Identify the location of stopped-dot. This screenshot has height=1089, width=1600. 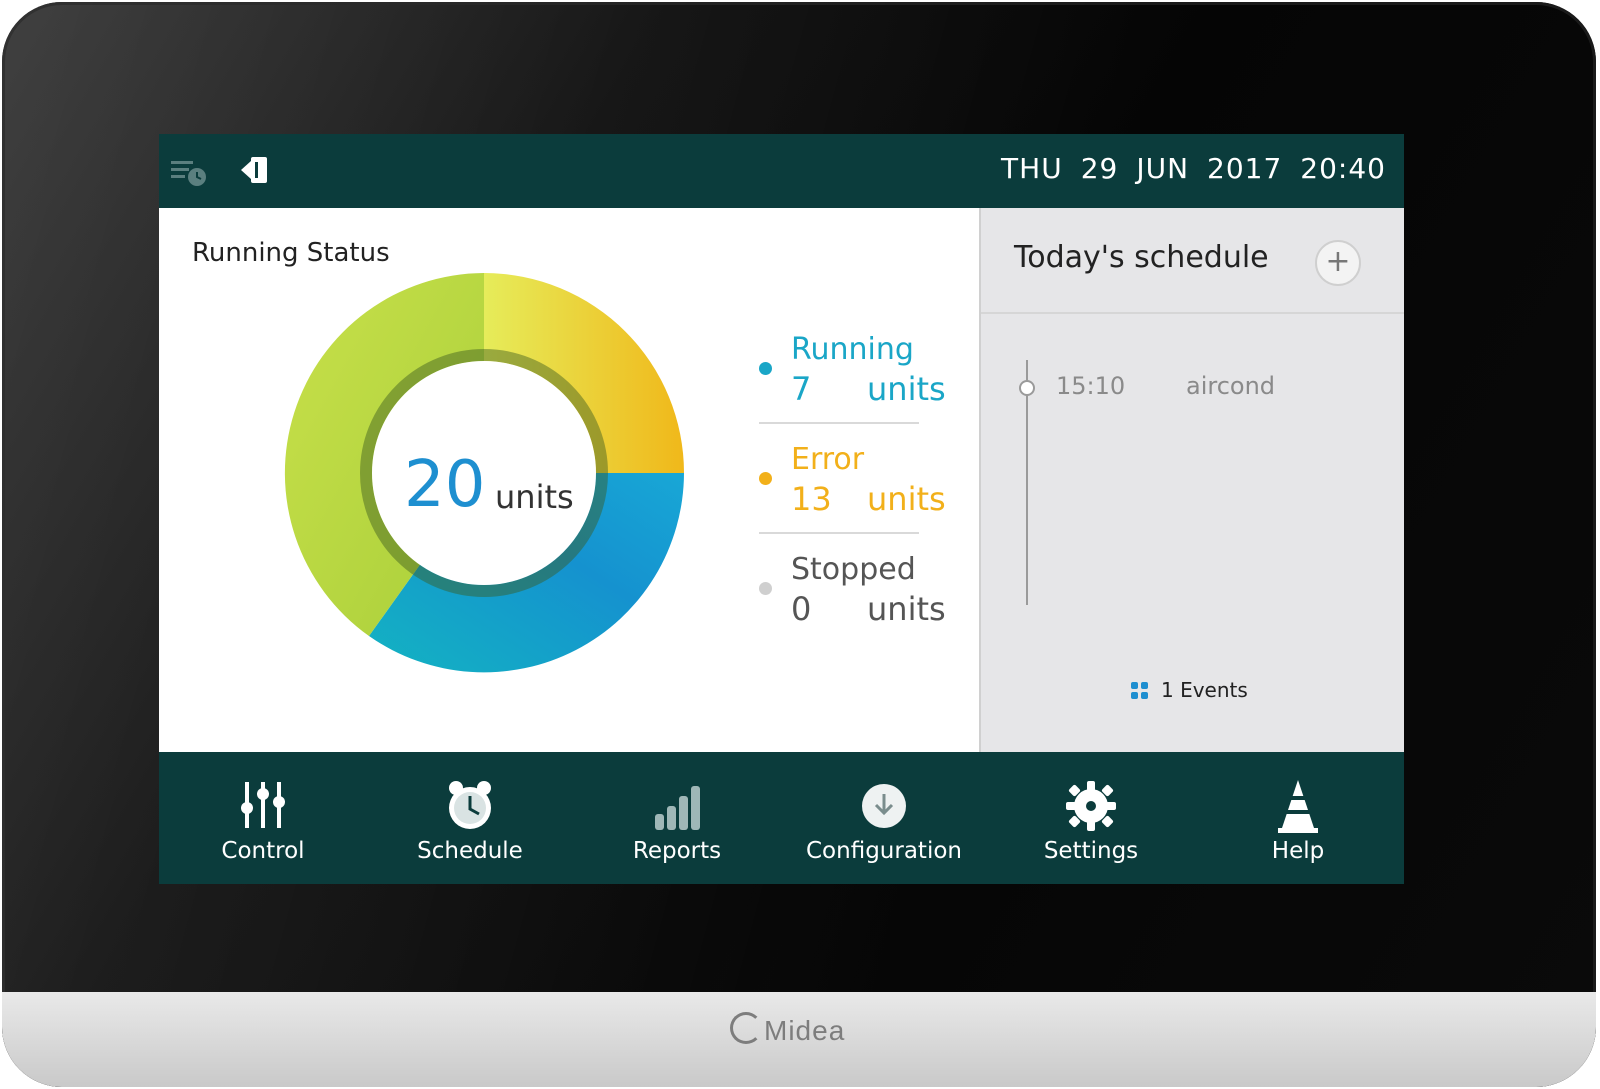
(765, 588).